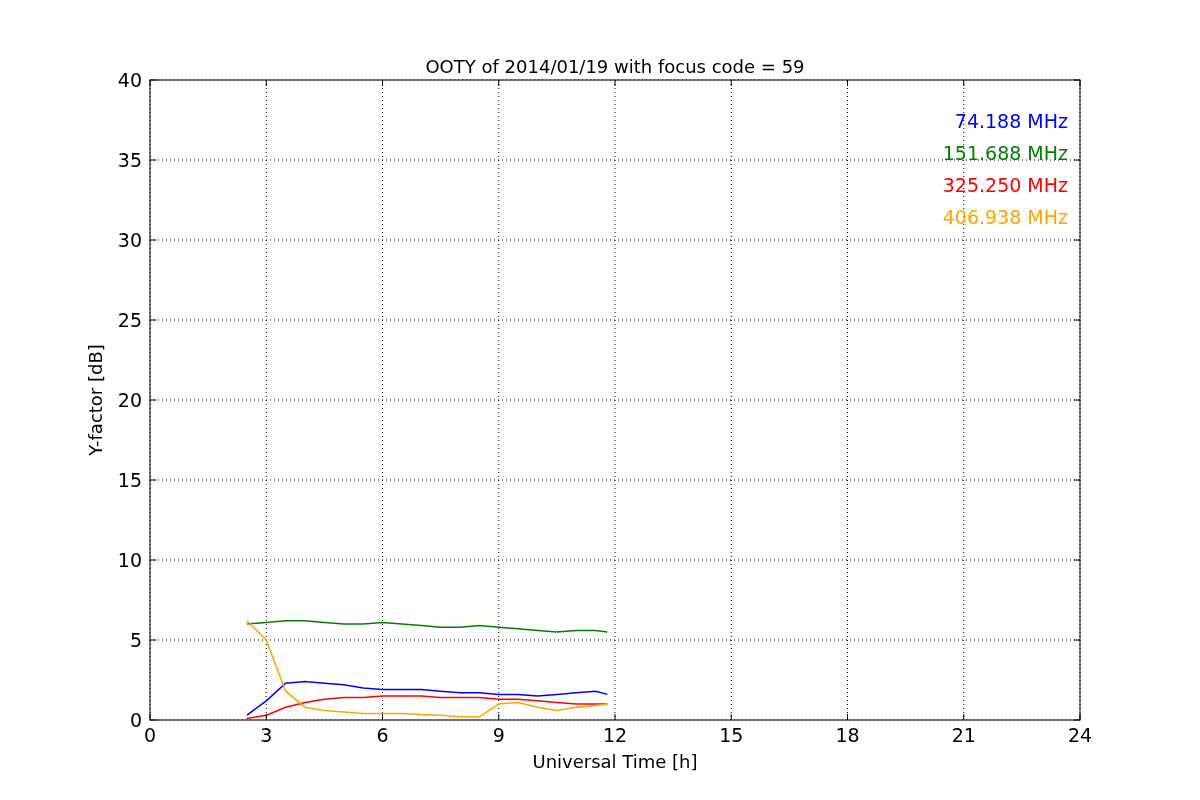 This screenshot has width=1200, height=800. What do you see at coordinates (129, 480) in the screenshot?
I see `y-tick-label: 15` at bounding box center [129, 480].